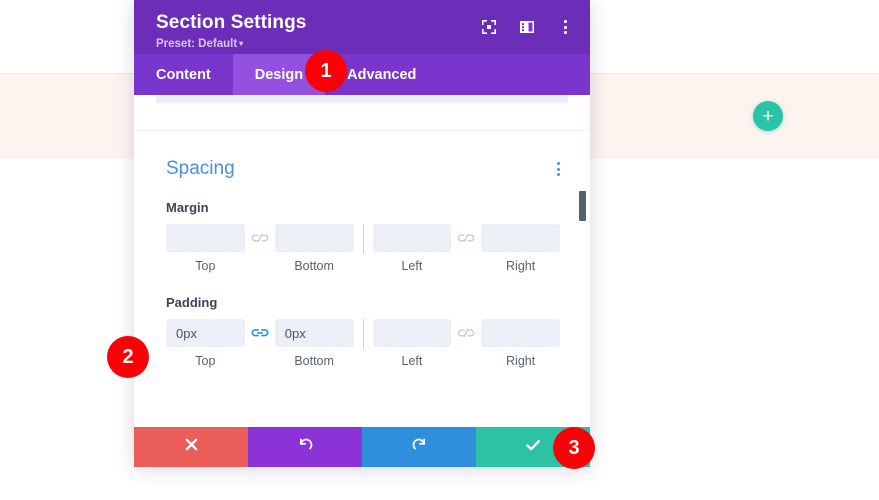 The image size is (879, 500). I want to click on padding-right-cell: Right, so click(520, 343).